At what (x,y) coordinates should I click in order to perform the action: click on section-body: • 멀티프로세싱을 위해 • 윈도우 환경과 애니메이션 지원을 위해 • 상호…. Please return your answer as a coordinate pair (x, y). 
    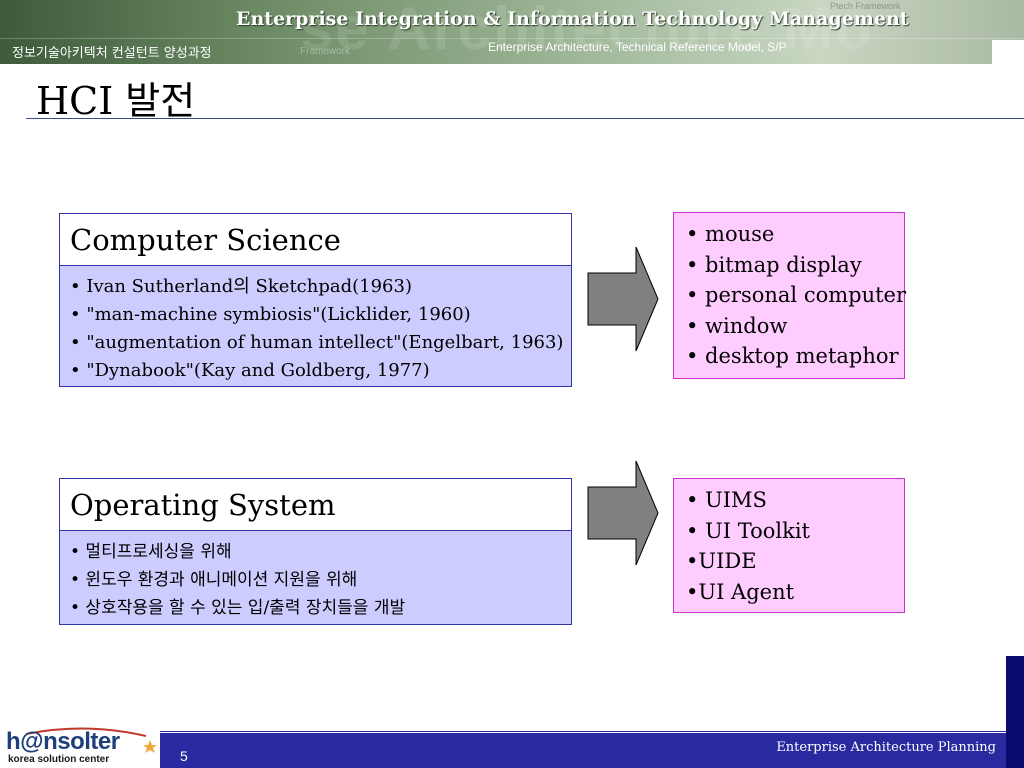
    Looking at the image, I should click on (315, 577).